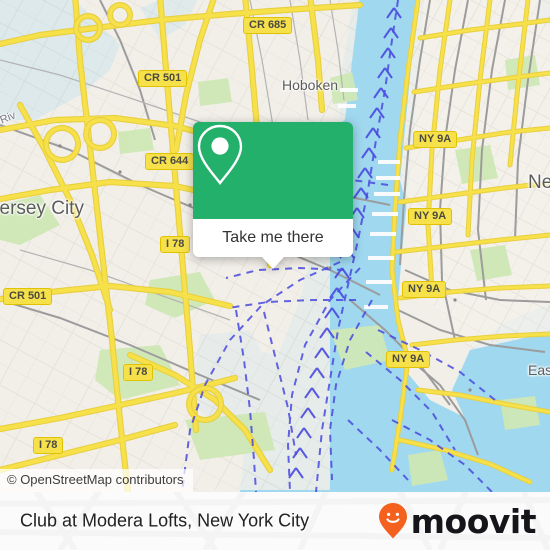  What do you see at coordinates (430, 216) in the screenshot?
I see `shield-ny-9a-2: NY 9A` at bounding box center [430, 216].